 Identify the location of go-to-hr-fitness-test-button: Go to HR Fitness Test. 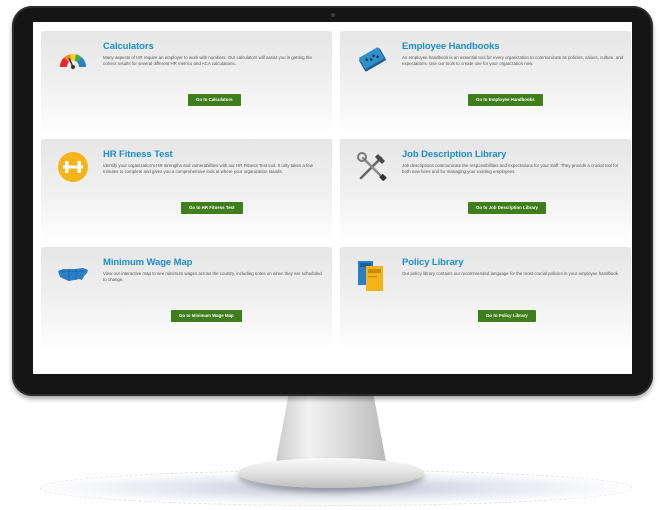
(212, 208).